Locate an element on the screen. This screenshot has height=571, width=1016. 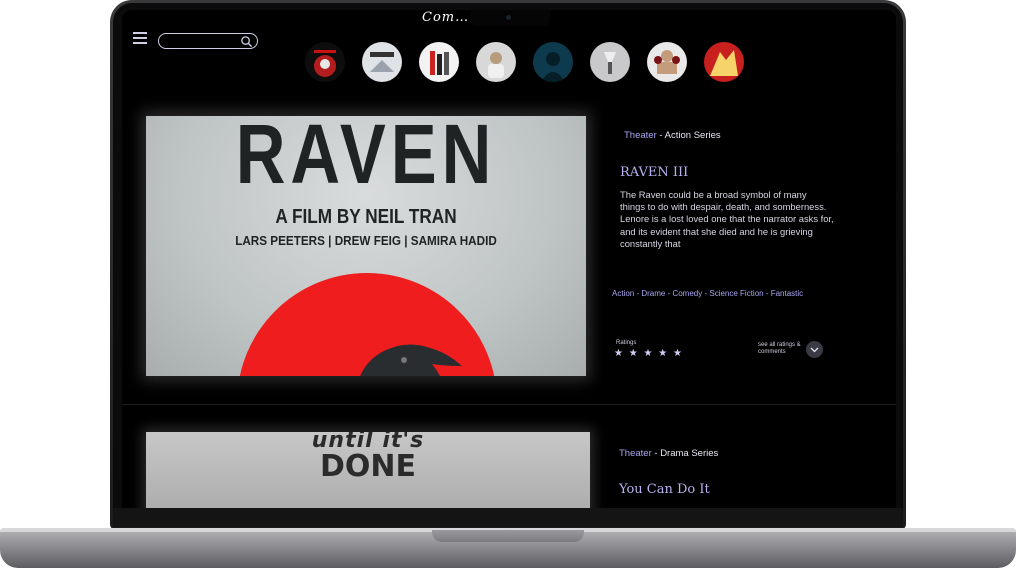
poster-byline: A FILM BY NEIL TRAN is located at coordinates (366, 217).